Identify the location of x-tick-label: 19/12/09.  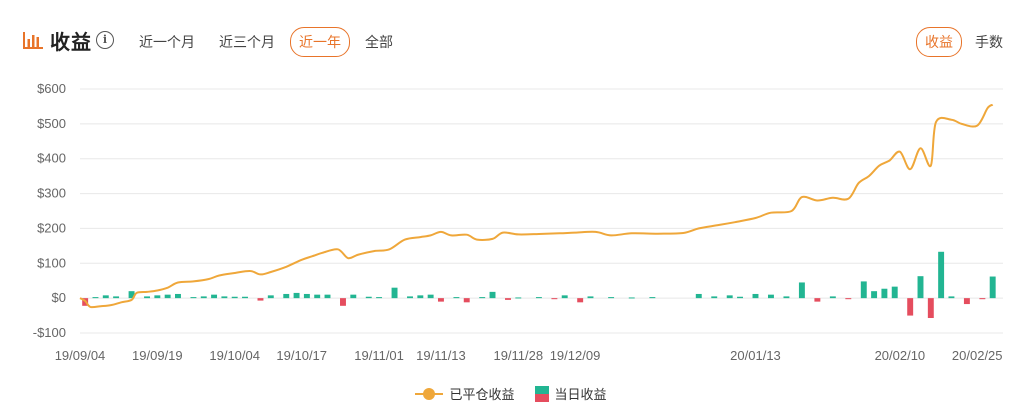
(575, 355).